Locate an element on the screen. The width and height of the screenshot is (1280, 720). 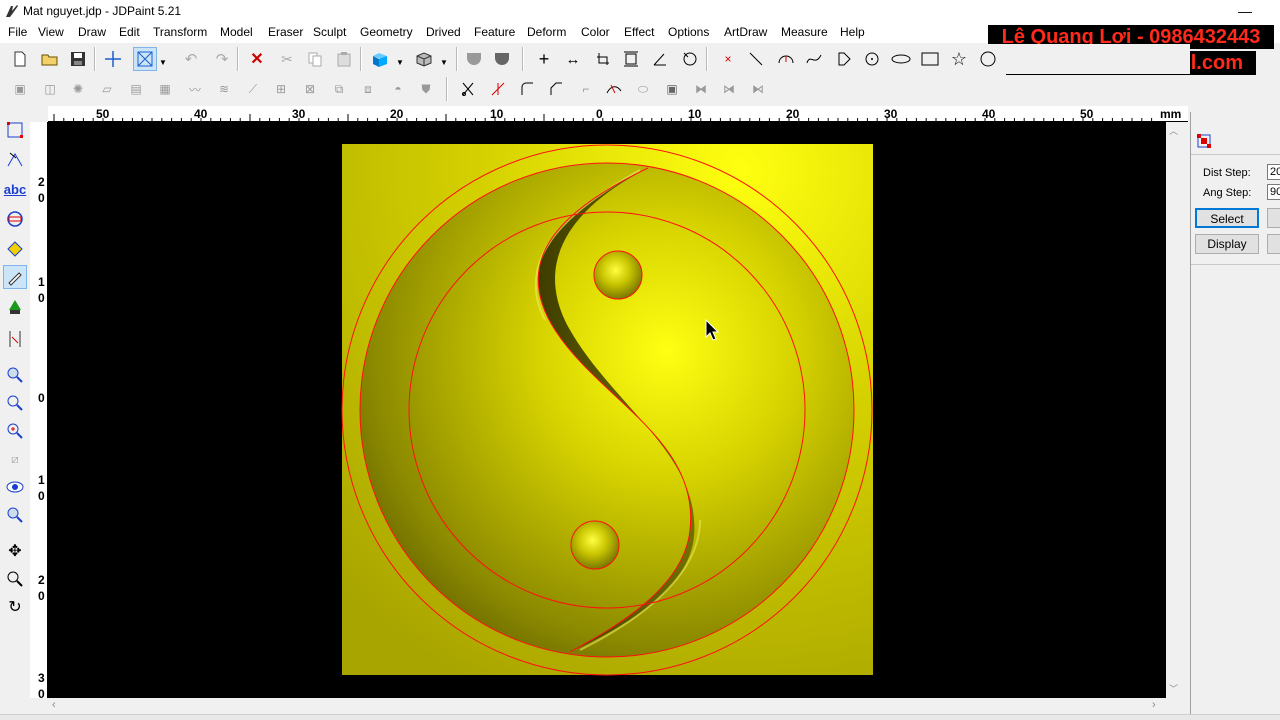
circle-icon is located at coordinates (872, 59).